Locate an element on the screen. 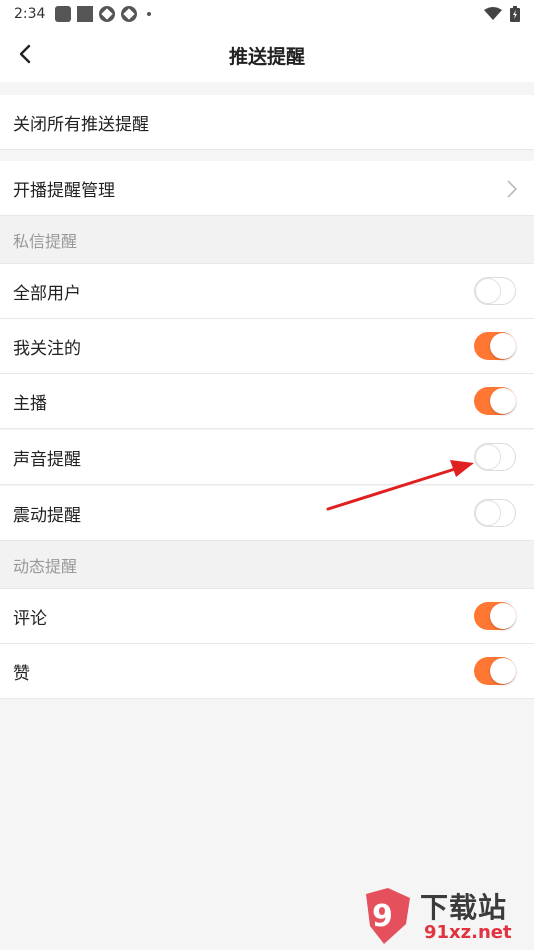  setting-label: 赞 is located at coordinates (21, 673).